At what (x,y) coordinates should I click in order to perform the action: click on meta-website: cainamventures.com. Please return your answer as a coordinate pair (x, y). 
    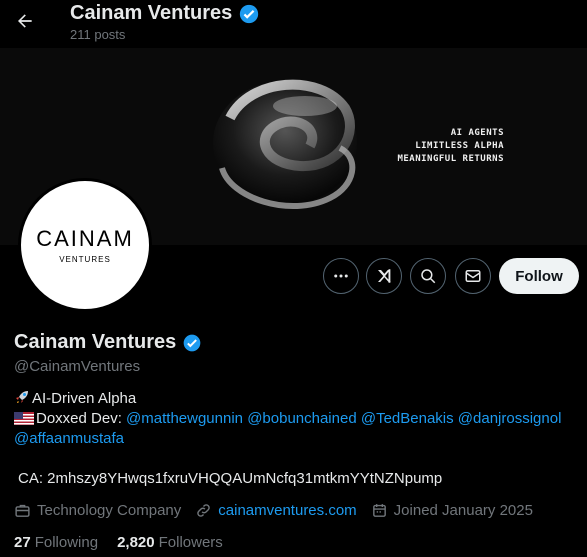
    Looking at the image, I should click on (276, 510).